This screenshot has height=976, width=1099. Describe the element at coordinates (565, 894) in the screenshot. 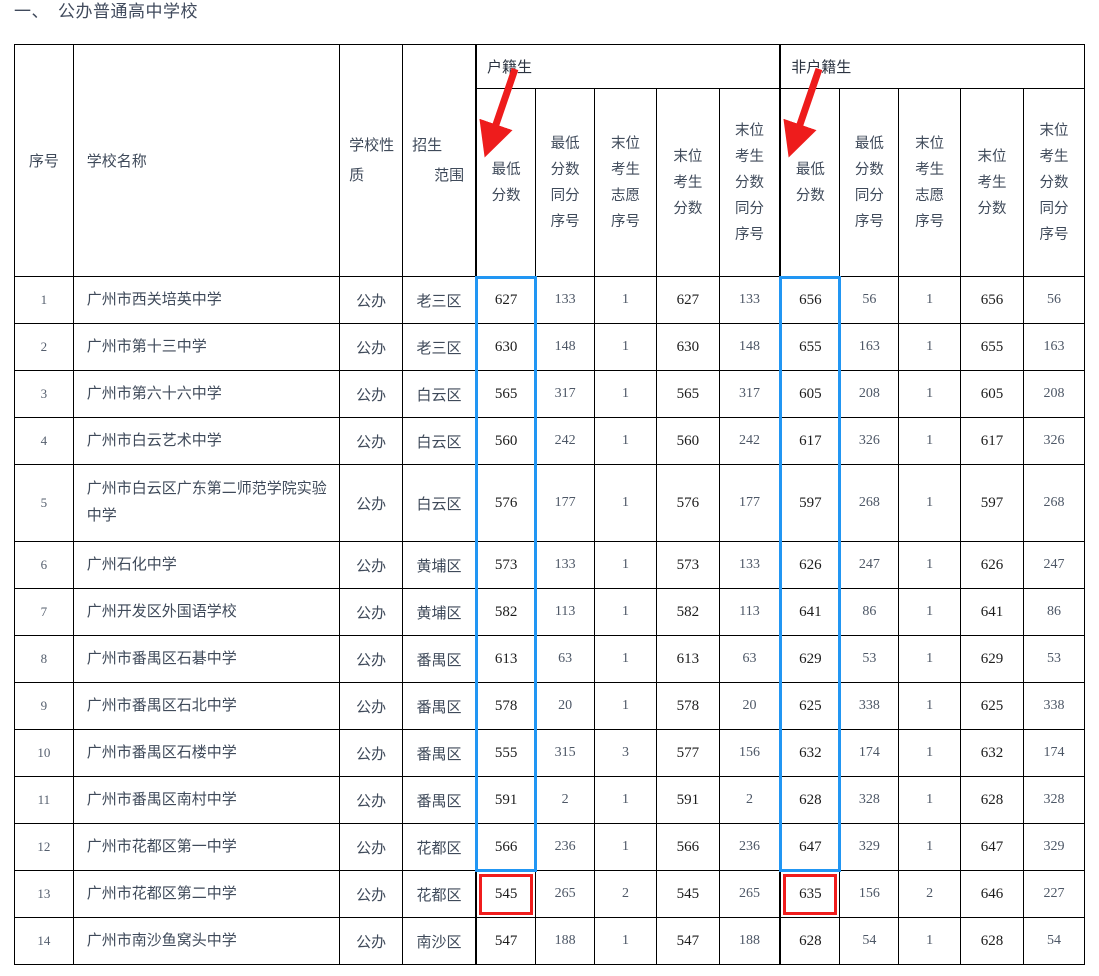

I see `row-cell-huji-min-score-rank: 265` at that location.